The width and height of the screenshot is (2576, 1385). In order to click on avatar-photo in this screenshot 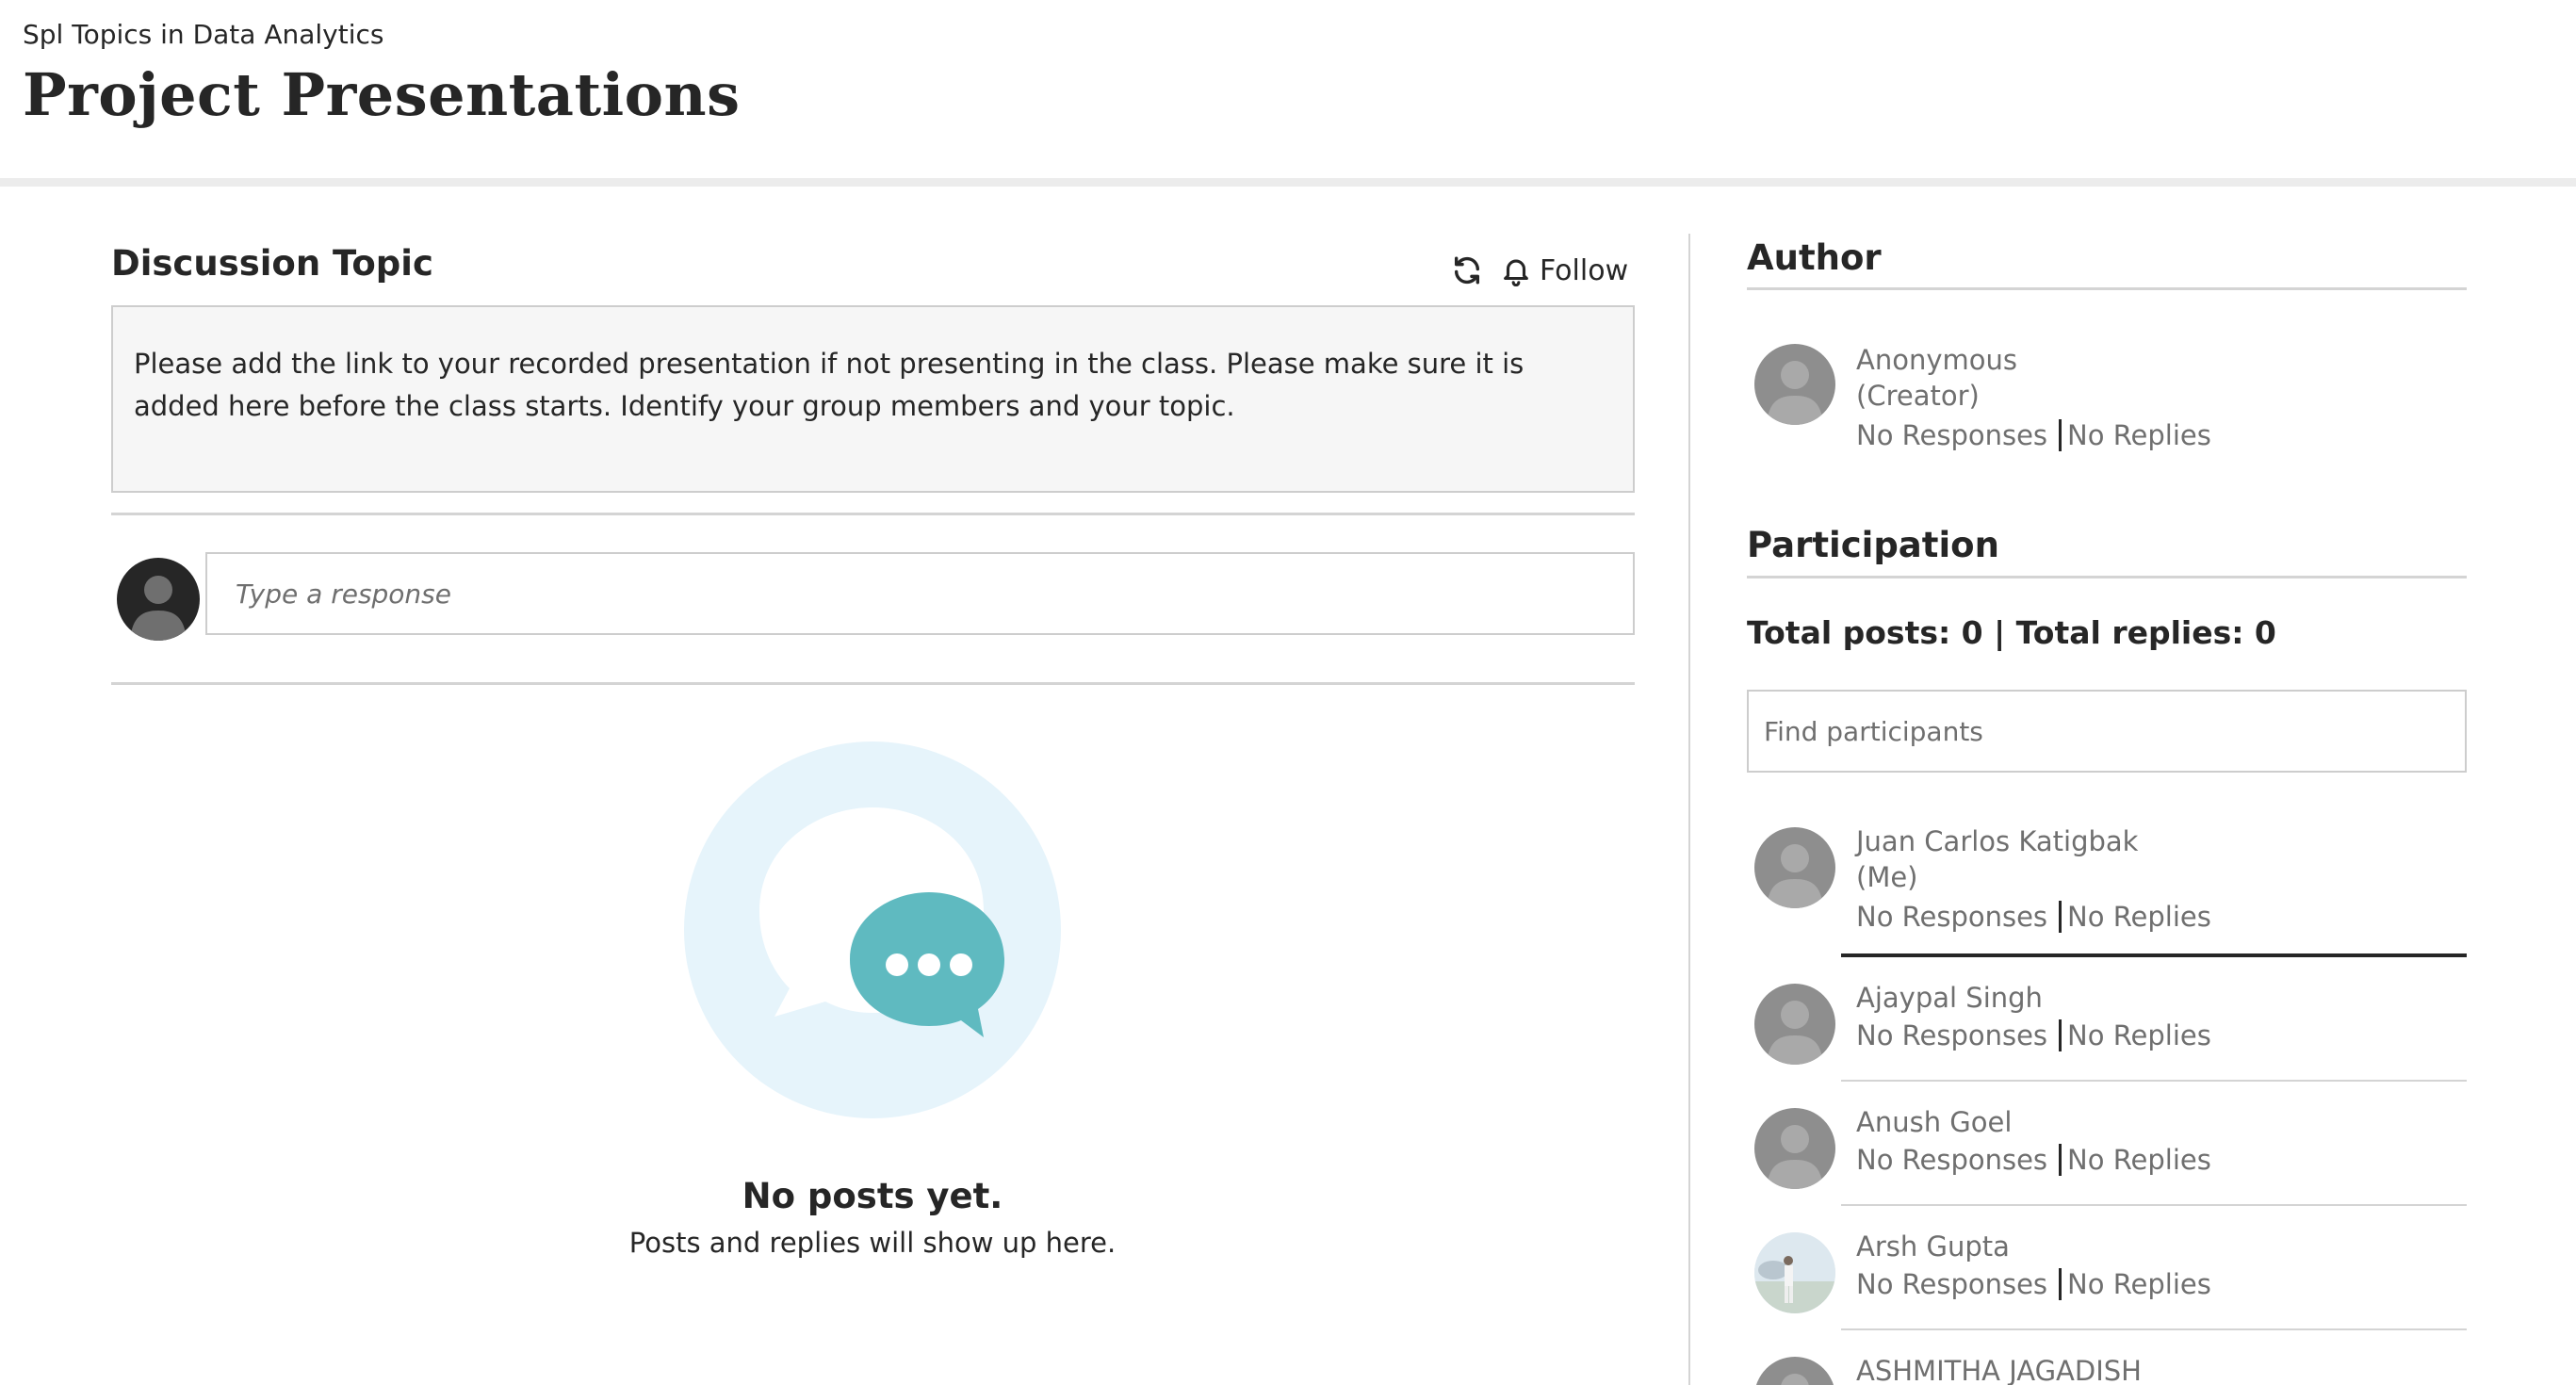, I will do `click(1794, 1272)`.